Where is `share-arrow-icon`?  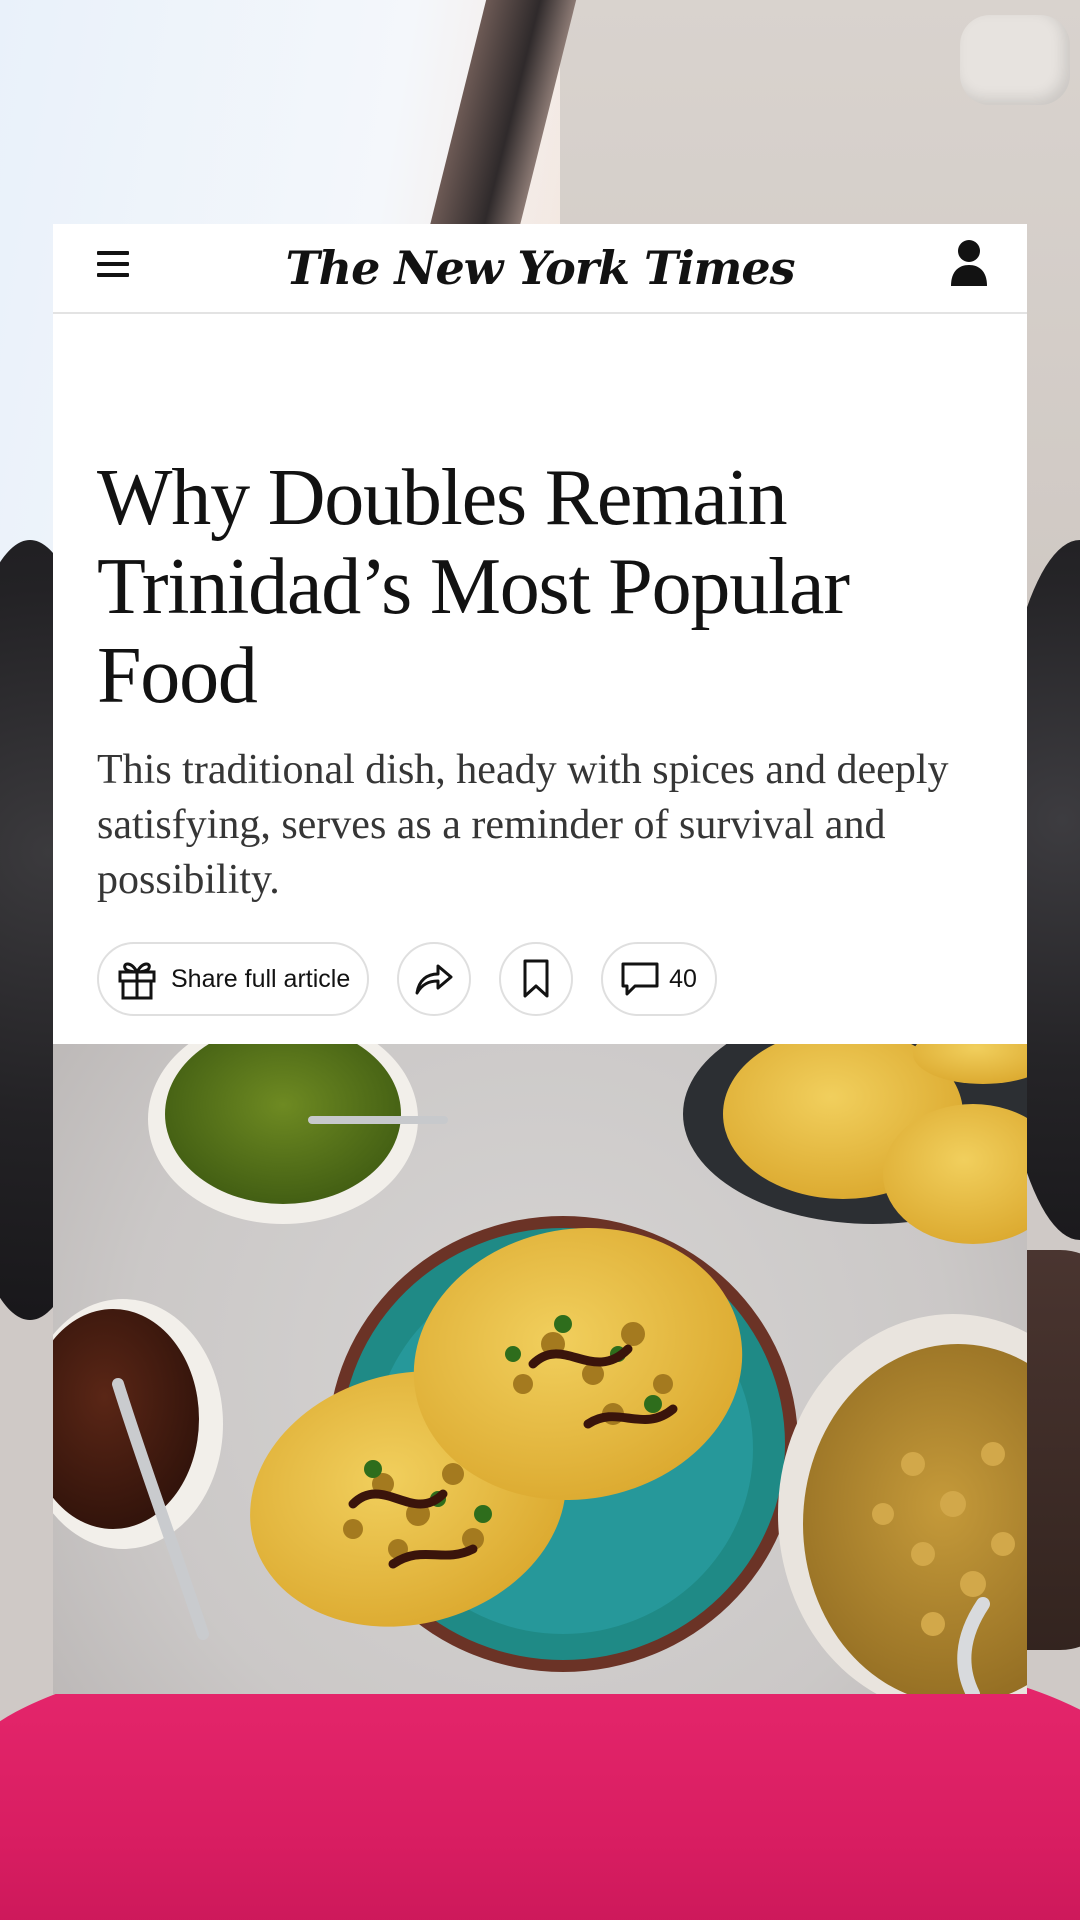 share-arrow-icon is located at coordinates (434, 979).